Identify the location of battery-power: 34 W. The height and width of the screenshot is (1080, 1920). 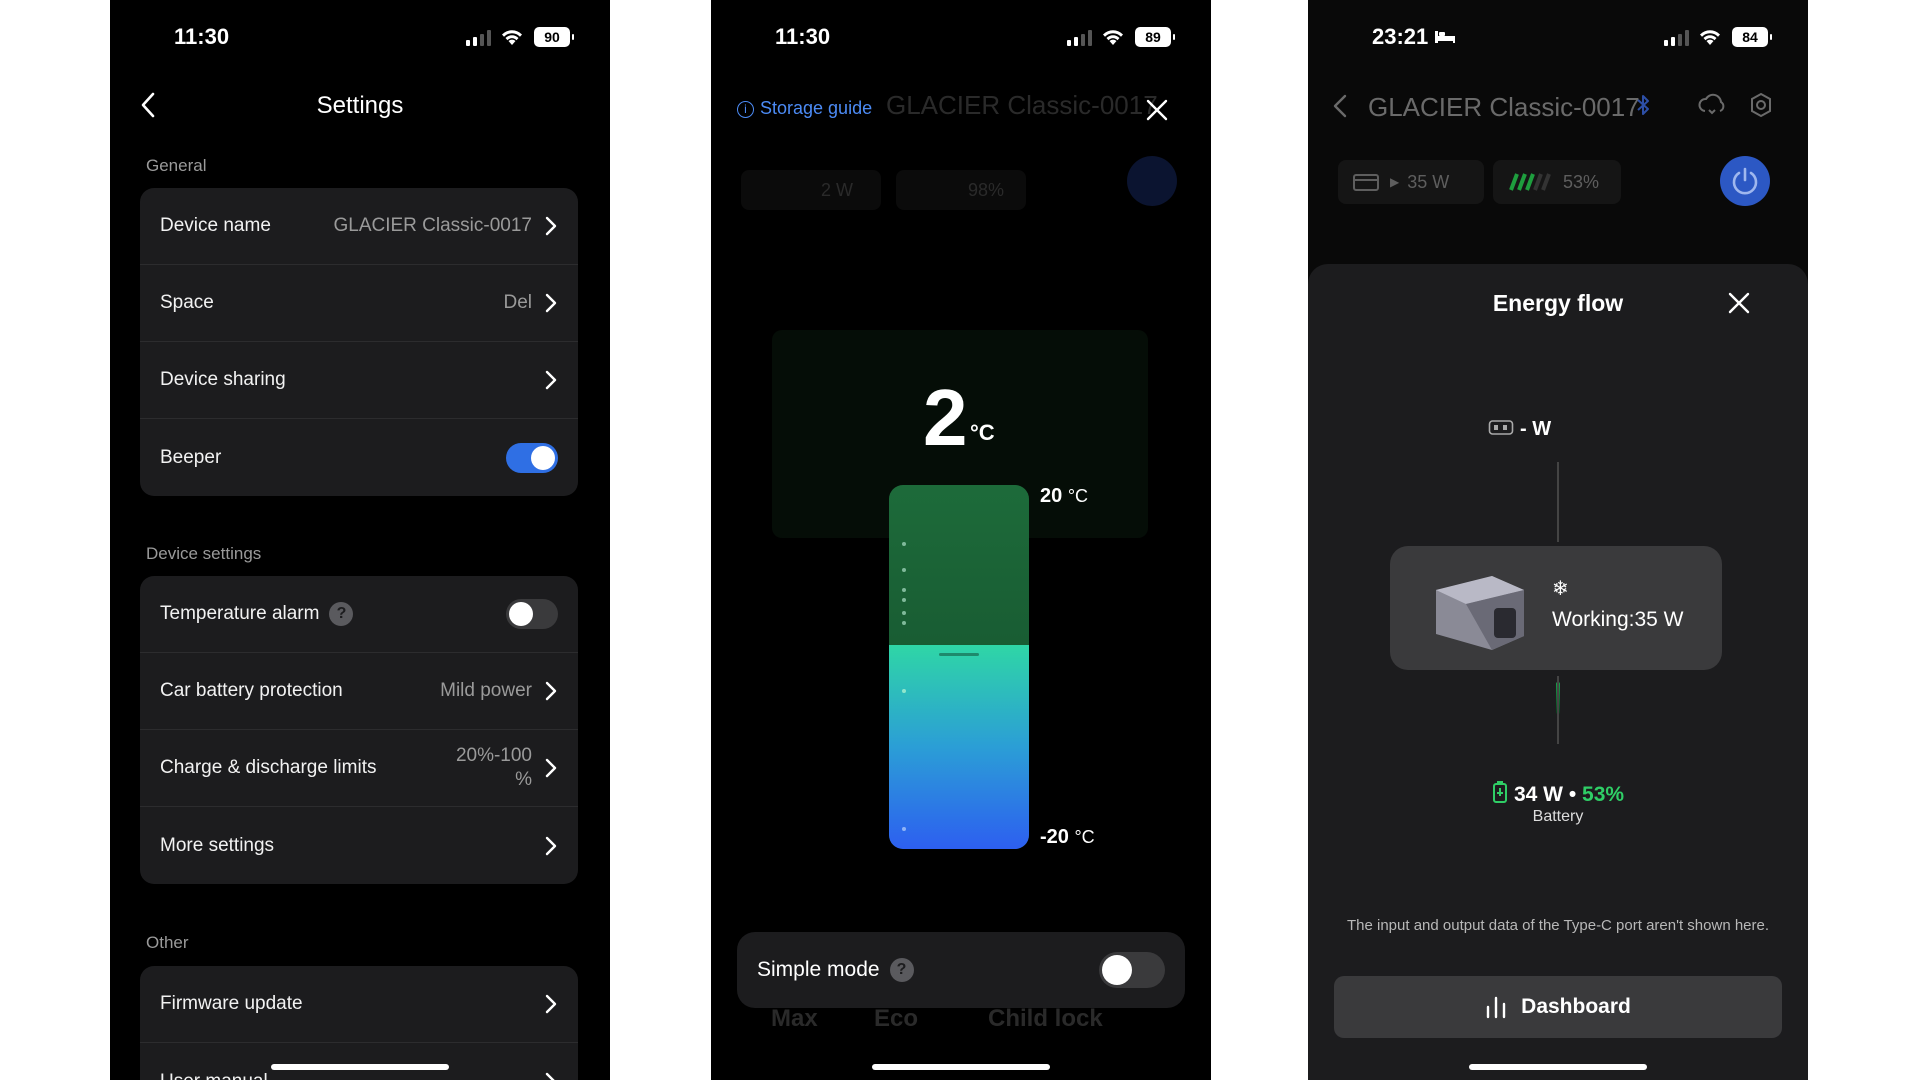
(1538, 794).